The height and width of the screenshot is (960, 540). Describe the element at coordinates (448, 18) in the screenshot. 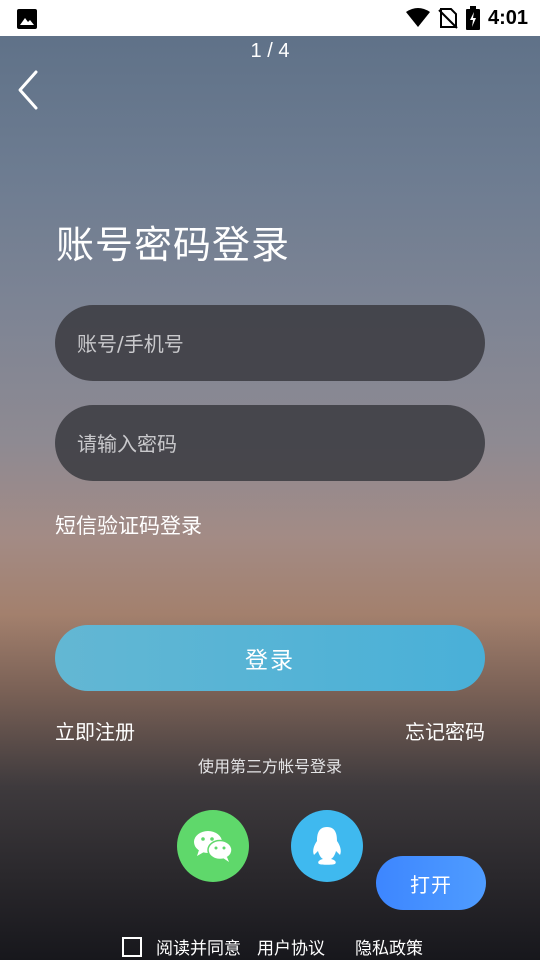

I see `no-sim-icon` at that location.